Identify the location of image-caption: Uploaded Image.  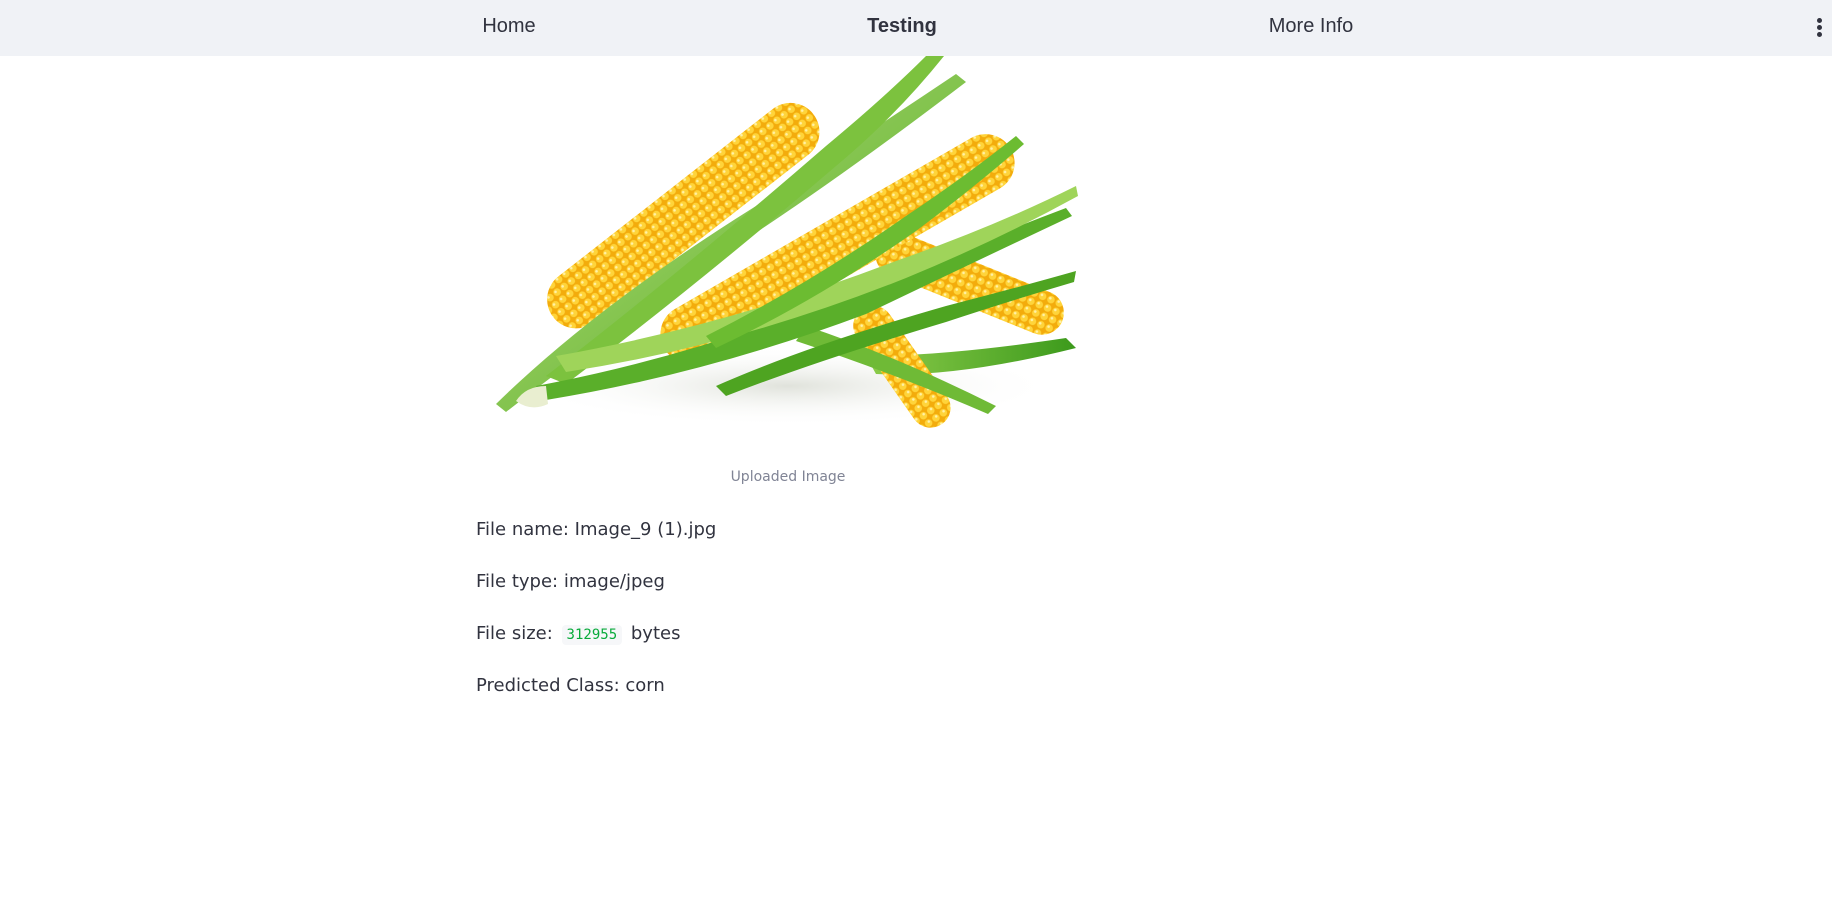
(788, 477).